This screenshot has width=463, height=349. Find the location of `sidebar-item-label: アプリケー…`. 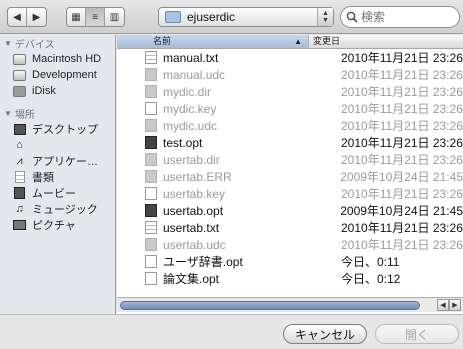

sidebar-item-label: アプリケー… is located at coordinates (65, 162).